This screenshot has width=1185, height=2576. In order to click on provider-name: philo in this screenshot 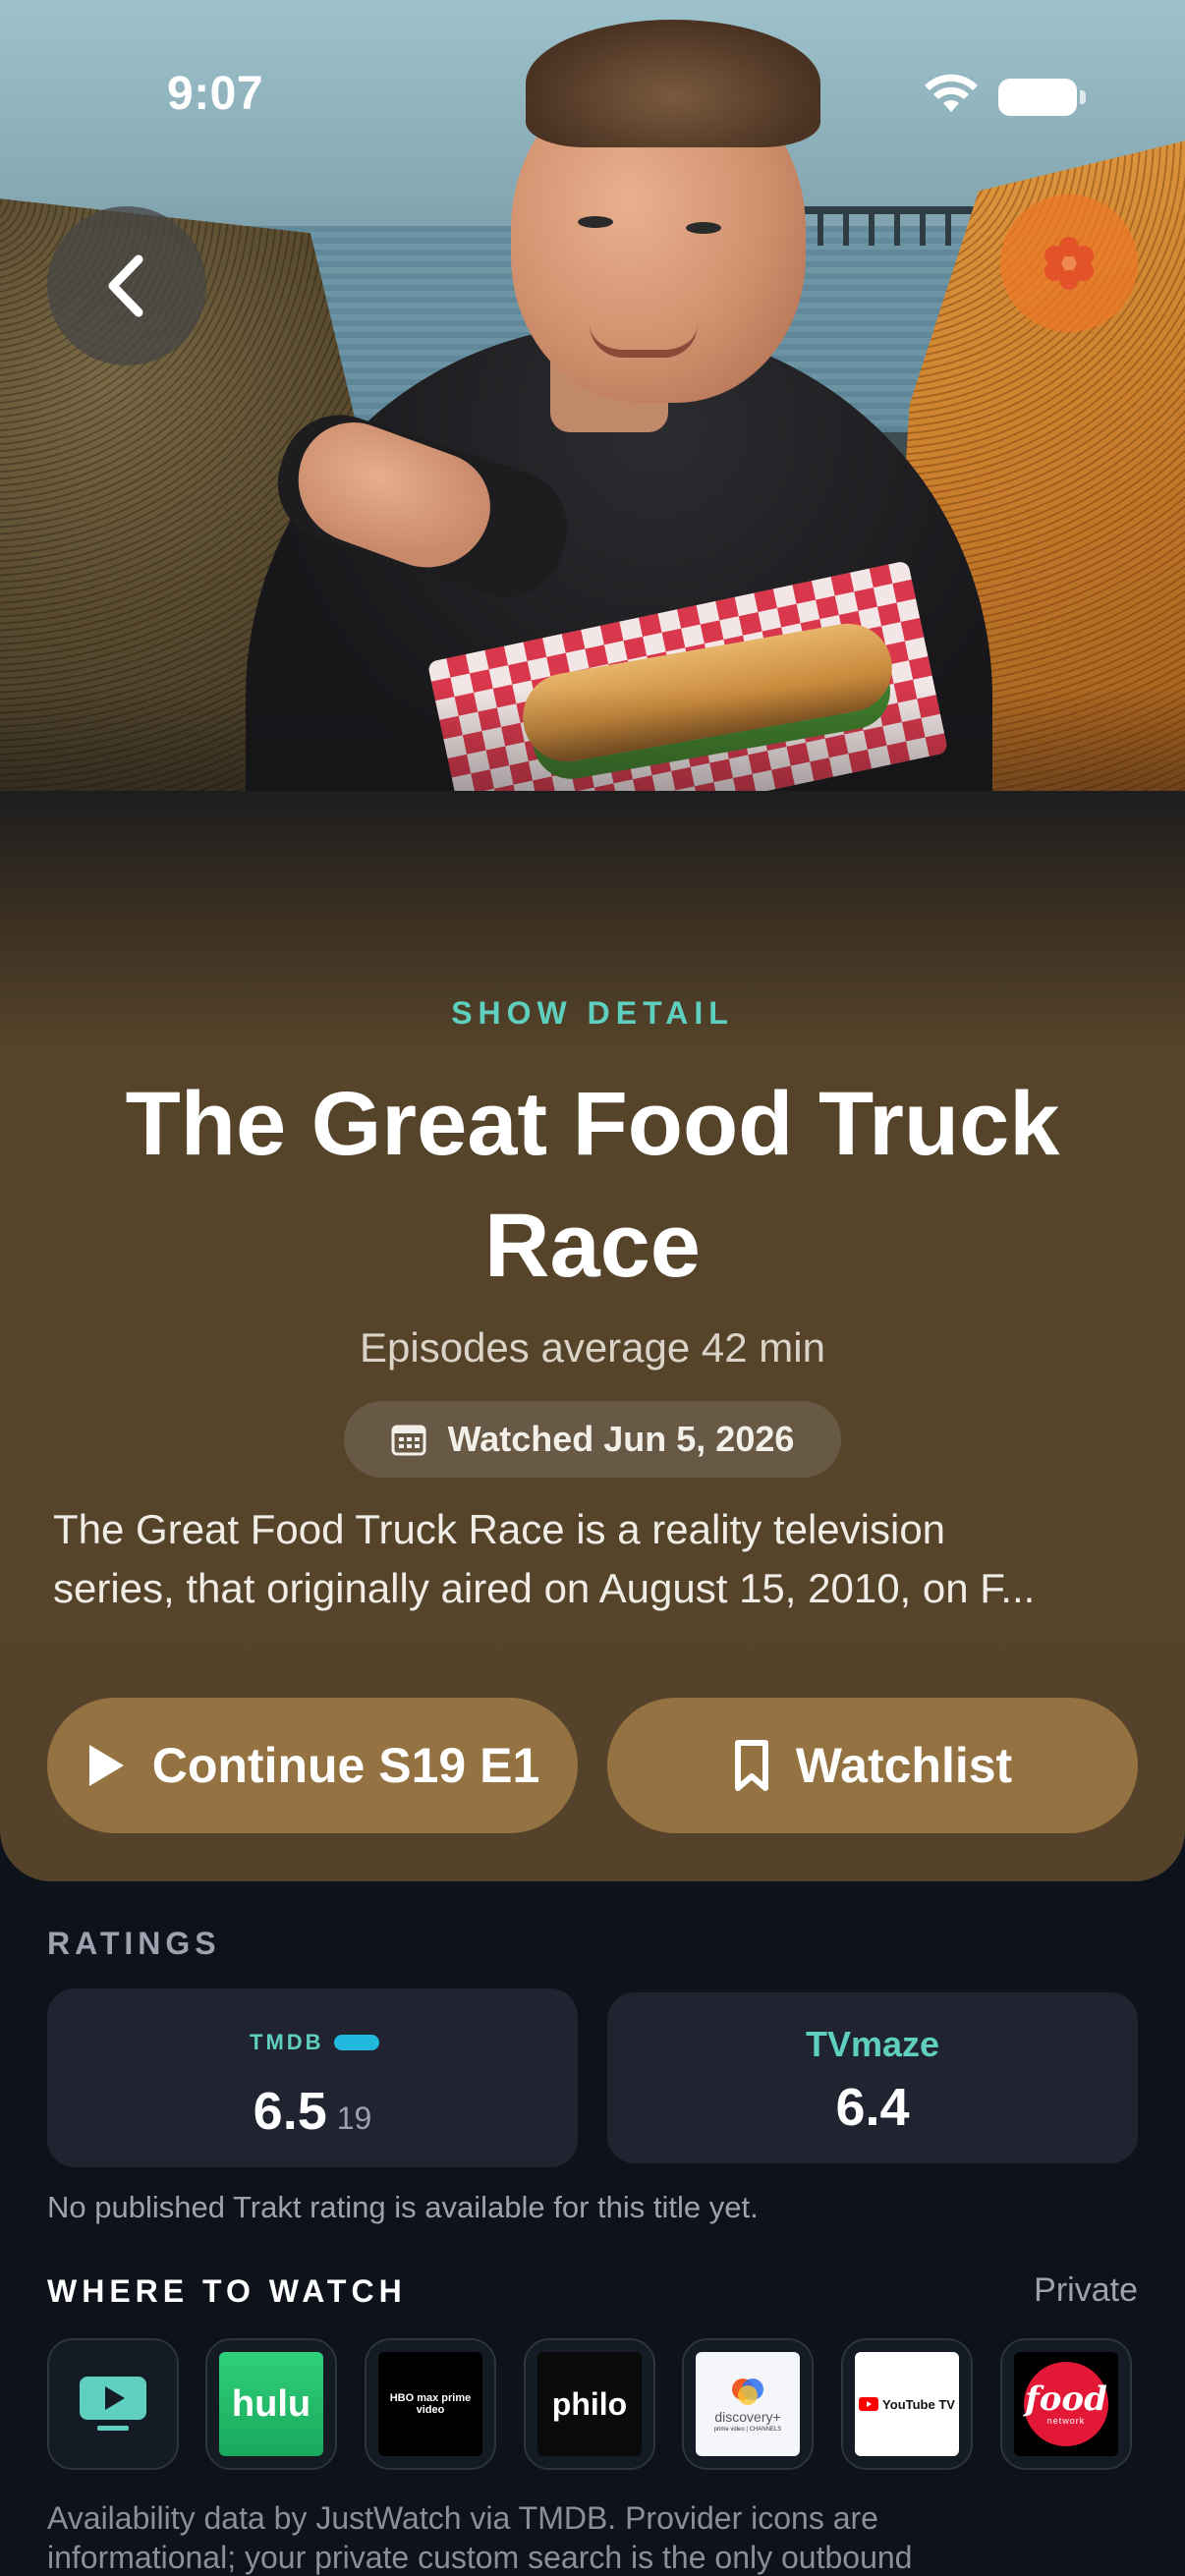, I will do `click(590, 2403)`.